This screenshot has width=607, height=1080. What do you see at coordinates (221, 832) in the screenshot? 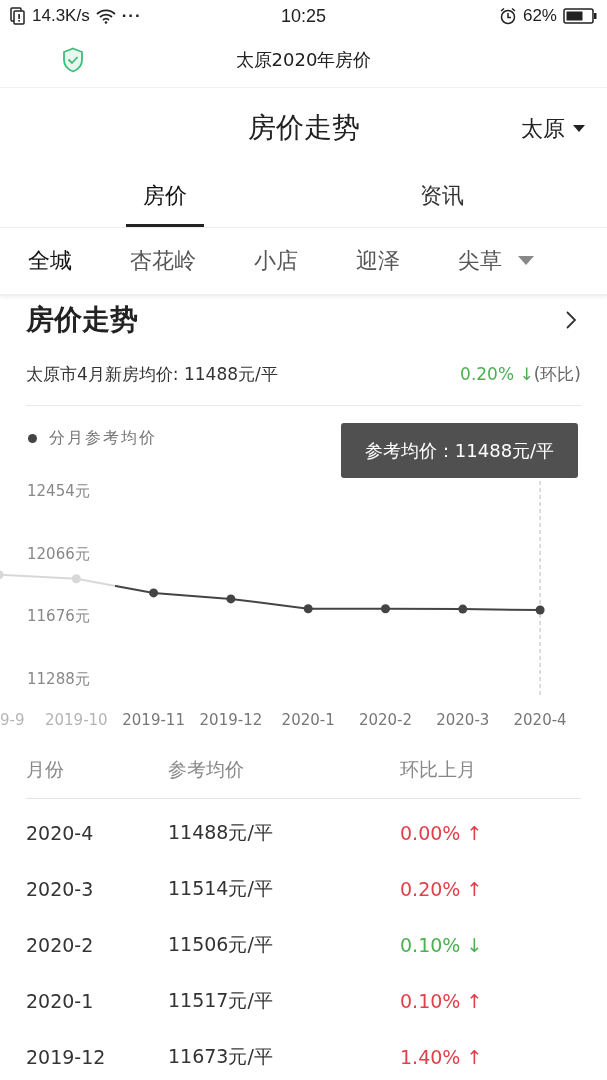
I see `table-cell-text: 11488元/平` at bounding box center [221, 832].